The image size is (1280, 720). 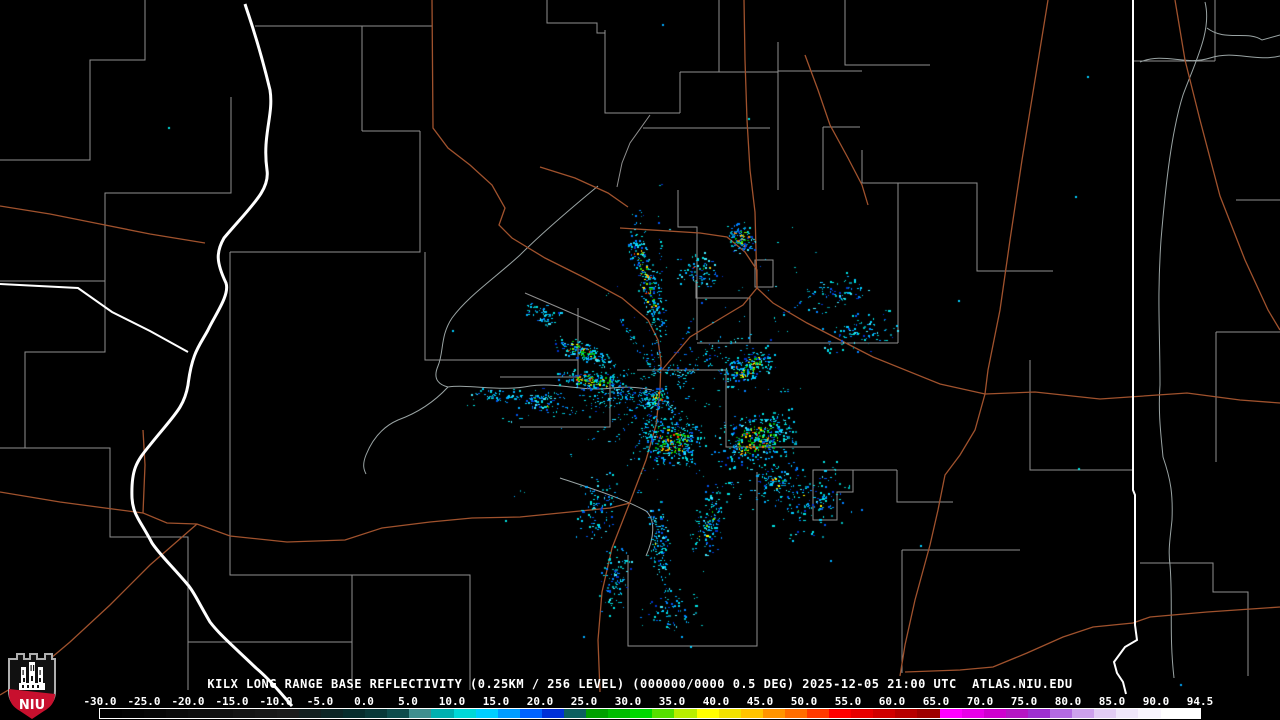 What do you see at coordinates (804, 701) in the screenshot?
I see `colorbar-tick: 50.0` at bounding box center [804, 701].